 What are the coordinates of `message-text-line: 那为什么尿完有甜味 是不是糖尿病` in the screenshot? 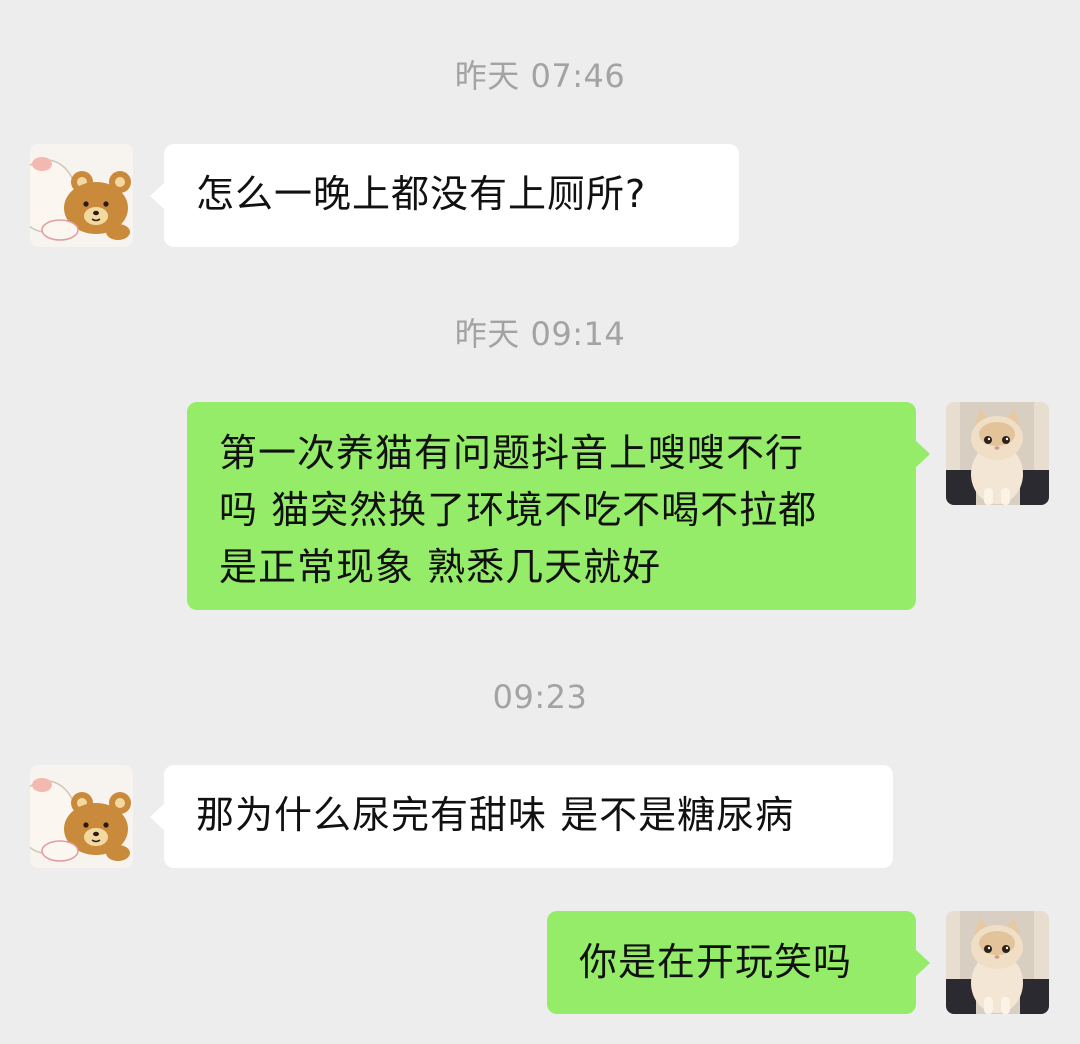 It's located at (495, 815).